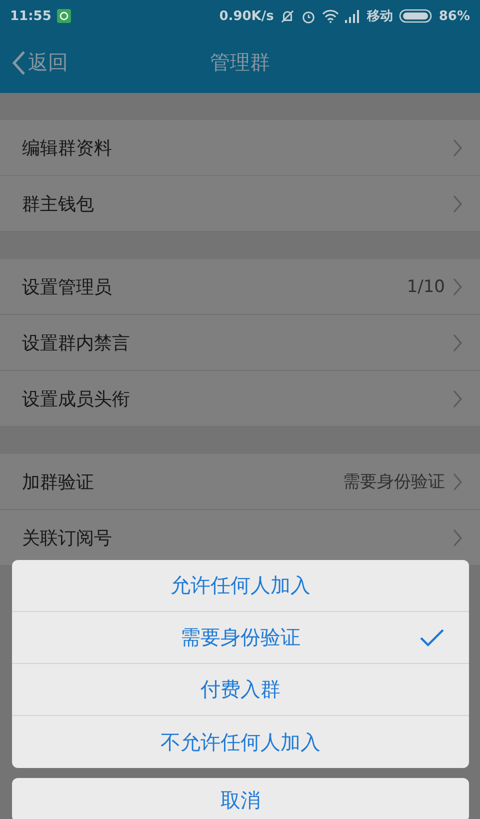 The width and height of the screenshot is (480, 819). What do you see at coordinates (37, 62) in the screenshot?
I see `back-button: 返回` at bounding box center [37, 62].